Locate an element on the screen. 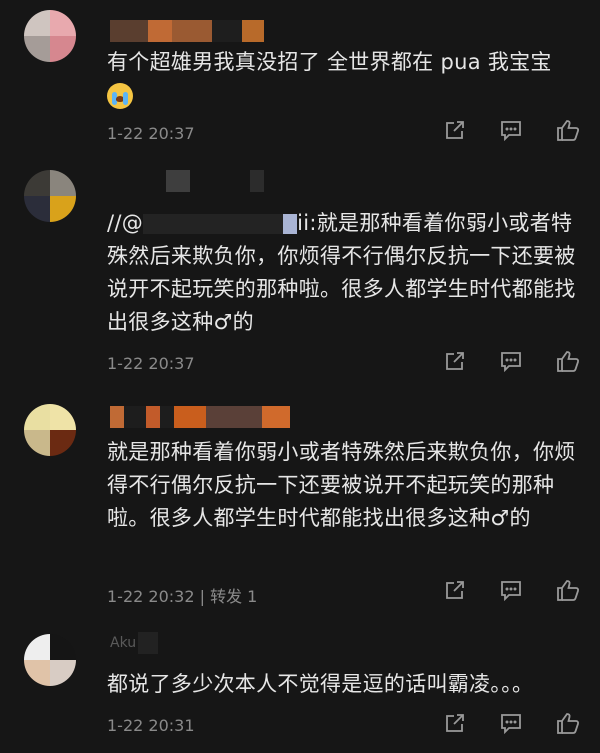 This screenshot has height=753, width=600. comment-text-body: 有个超雄男我真没招了 全世界都在 pua 我宝宝 is located at coordinates (329, 62).